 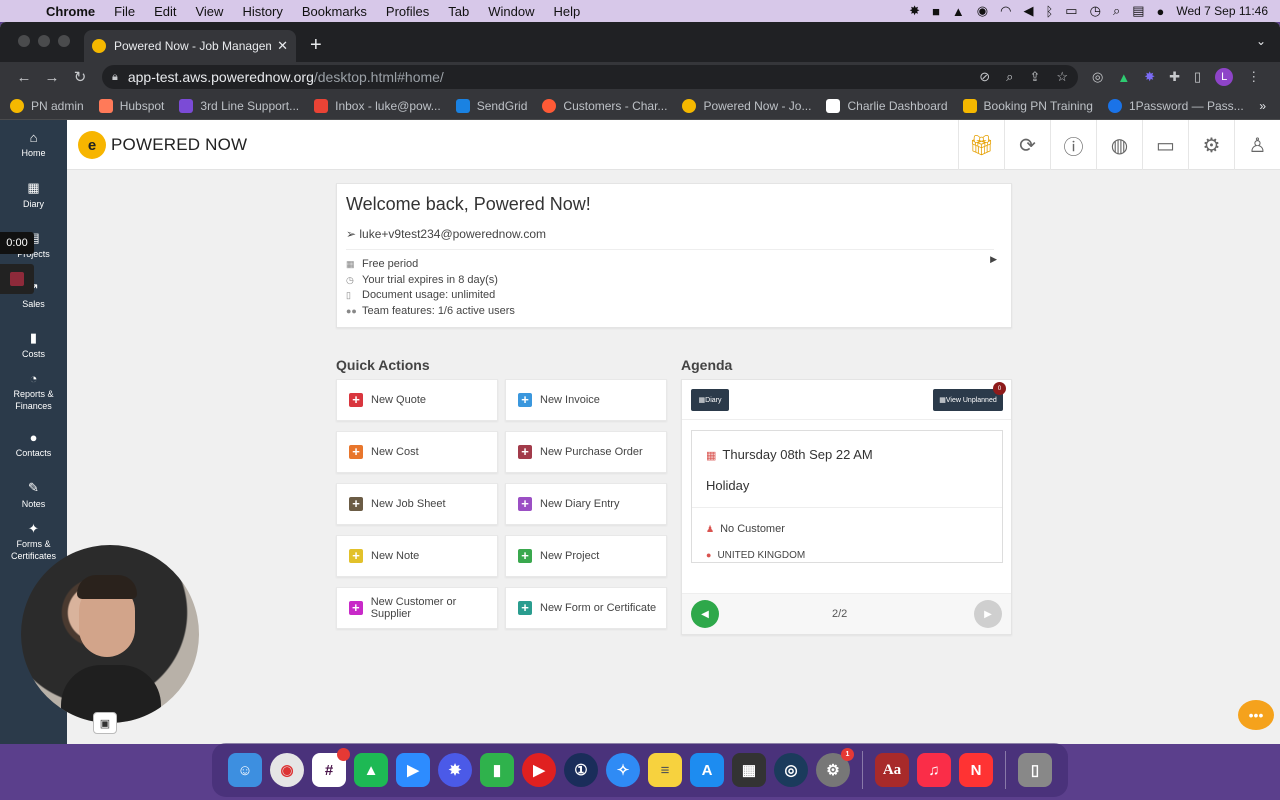 What do you see at coordinates (749, 770) in the screenshot?
I see `calculator-icon: ▦` at bounding box center [749, 770].